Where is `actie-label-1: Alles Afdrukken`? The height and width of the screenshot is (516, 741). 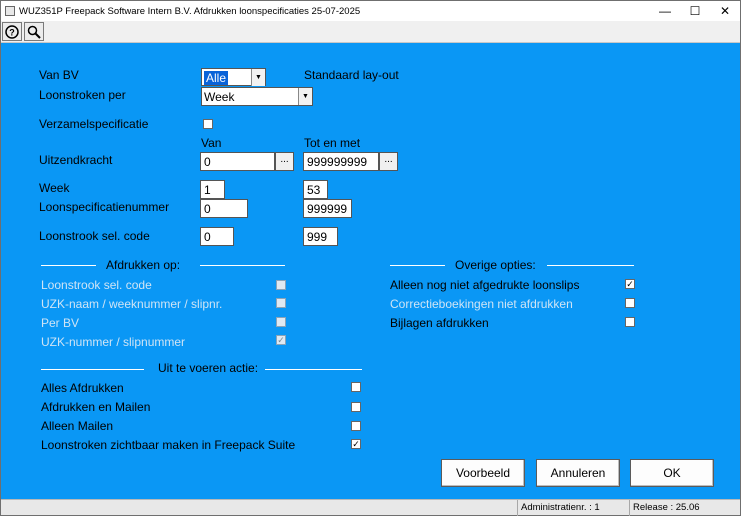 actie-label-1: Alles Afdrukken is located at coordinates (82, 388).